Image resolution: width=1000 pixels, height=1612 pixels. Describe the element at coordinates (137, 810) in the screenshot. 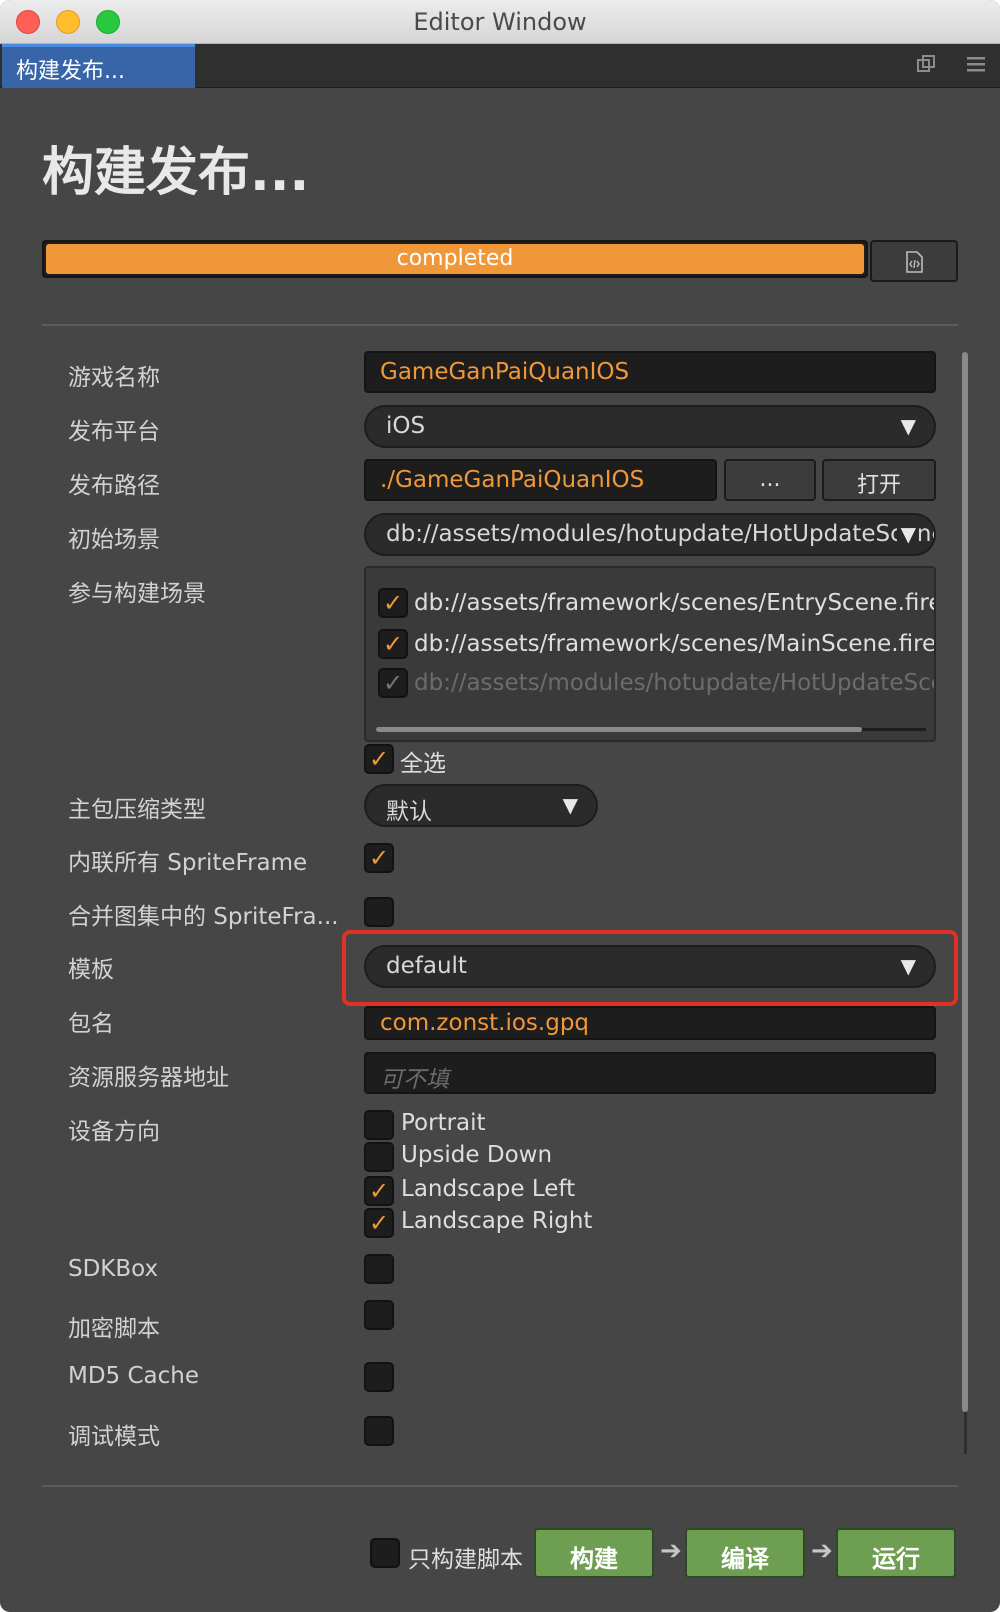

I see `compression-label: 主包压缩类型` at that location.